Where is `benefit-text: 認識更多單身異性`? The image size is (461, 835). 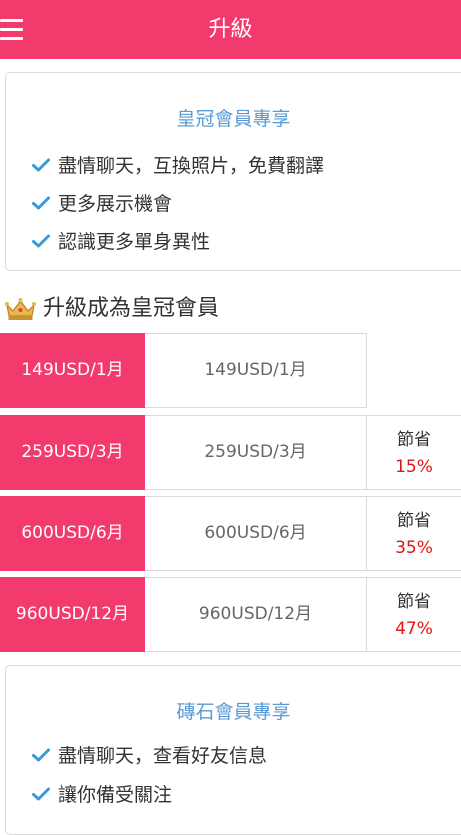
benefit-text: 認識更多單身異性 is located at coordinates (134, 242).